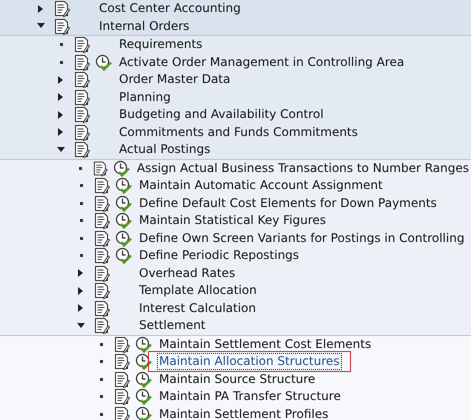 This screenshot has height=420, width=471. Describe the element at coordinates (197, 308) in the screenshot. I see `tree-item: Interest Calculation` at that location.